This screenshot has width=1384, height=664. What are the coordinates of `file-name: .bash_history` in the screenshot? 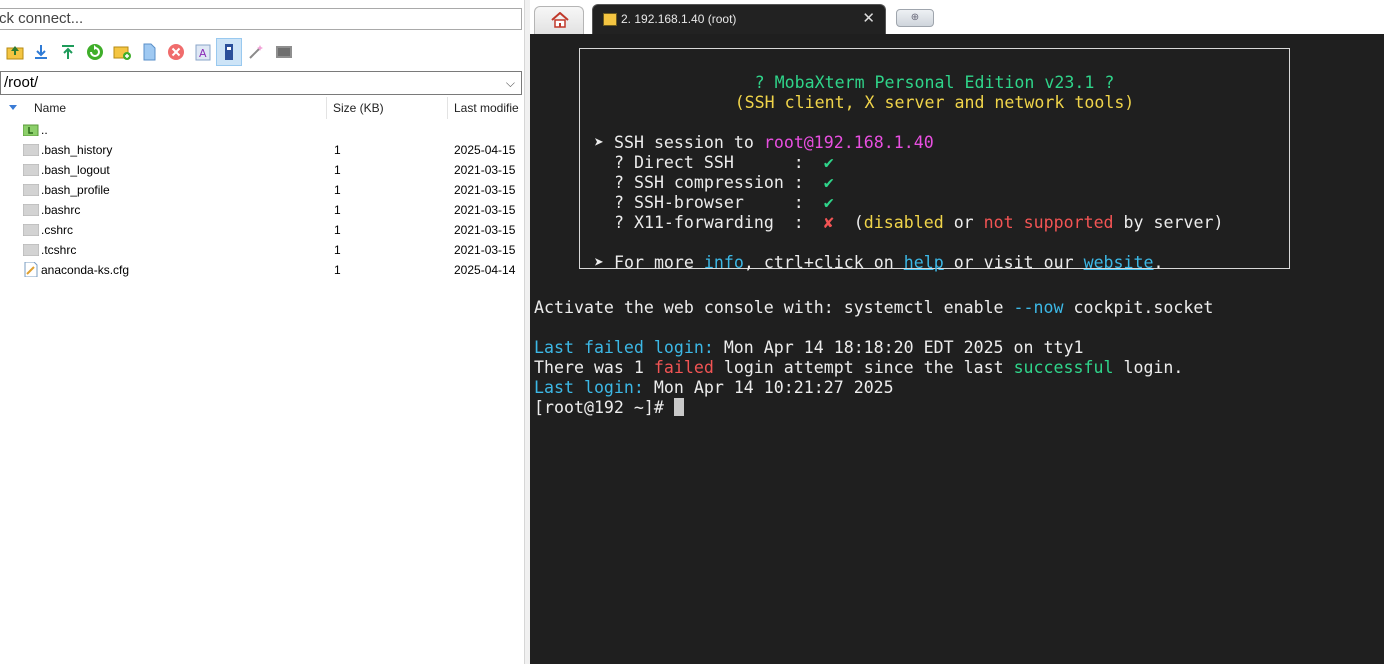 It's located at (77, 150).